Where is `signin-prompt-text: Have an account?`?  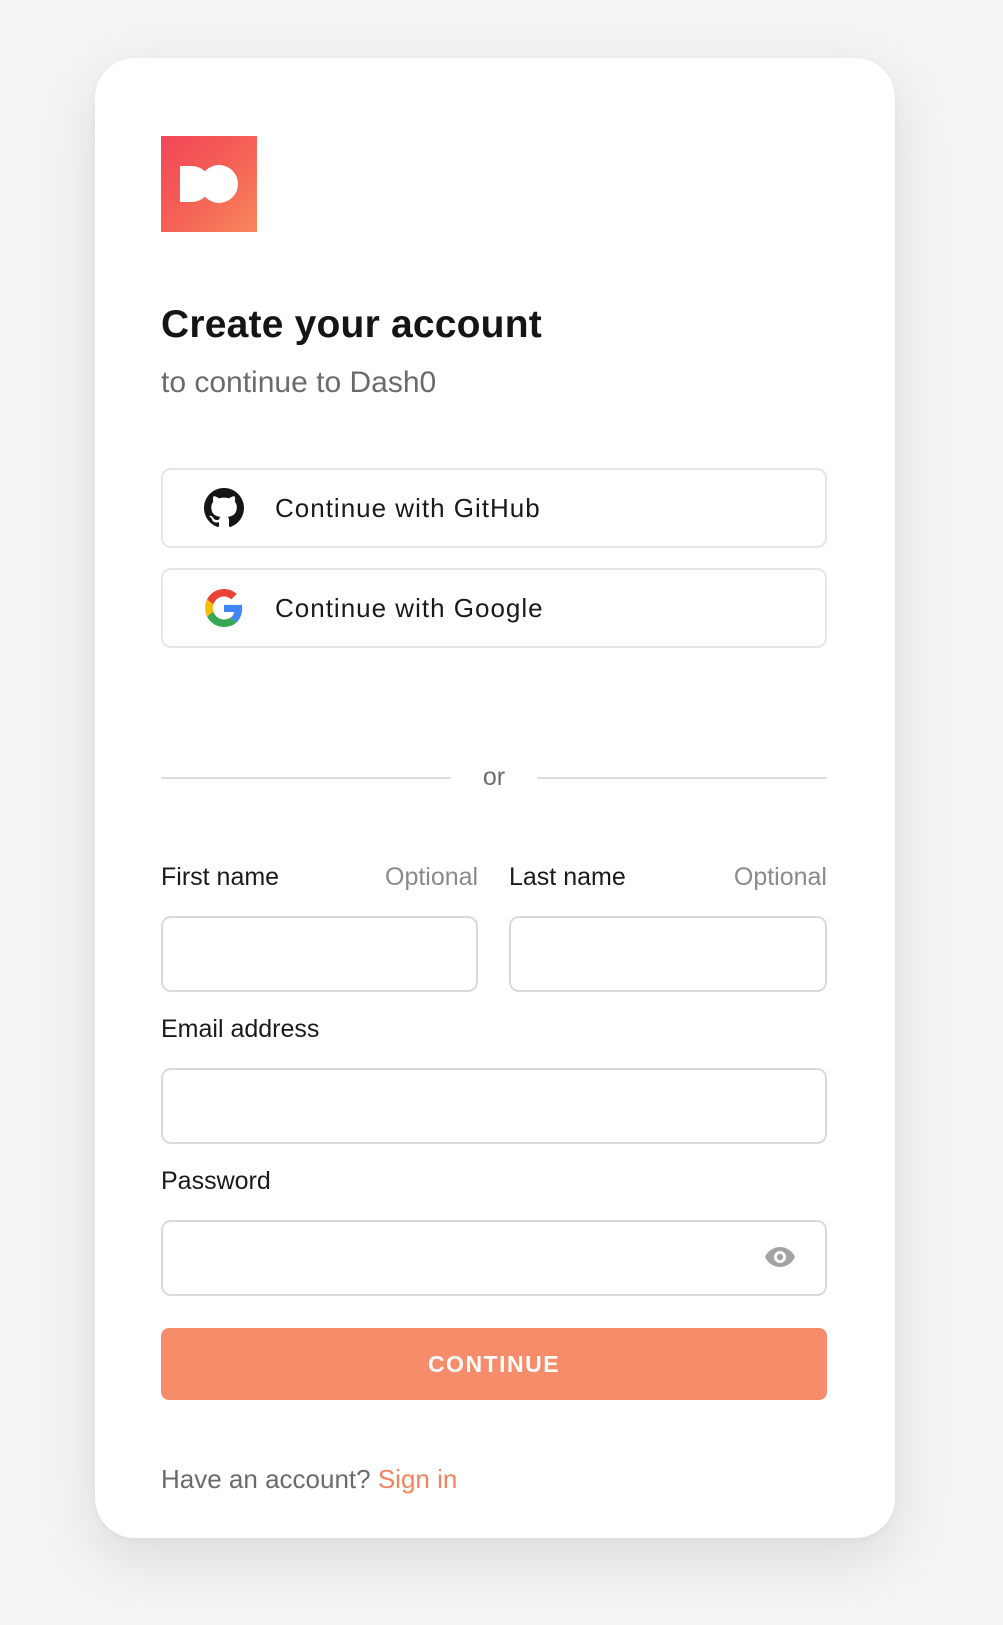
signin-prompt-text: Have an account? is located at coordinates (266, 1479).